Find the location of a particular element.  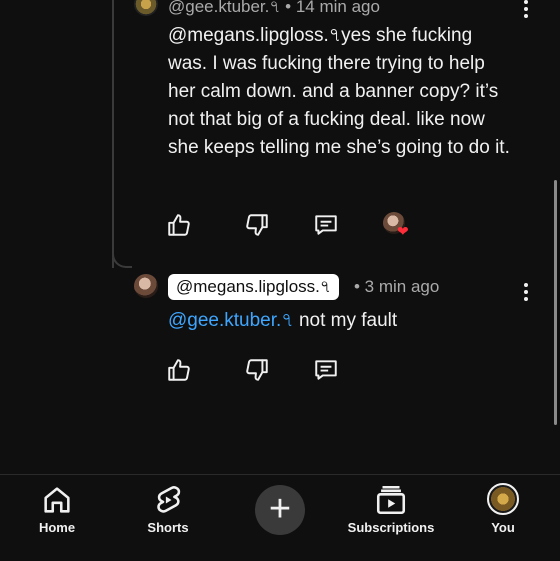

reply-button is located at coordinates (326, 225).